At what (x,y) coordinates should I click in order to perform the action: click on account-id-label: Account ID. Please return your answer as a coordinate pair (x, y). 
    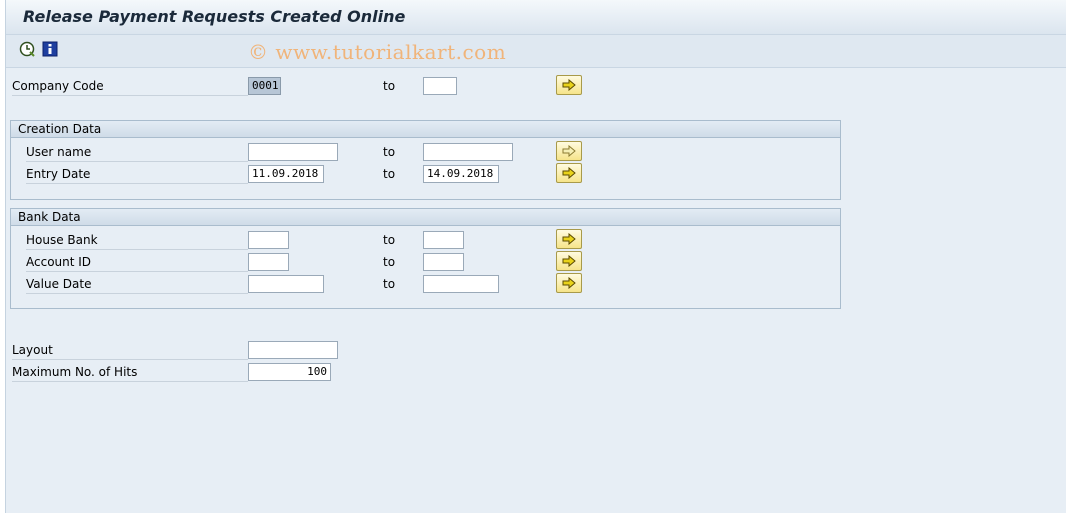
    Looking at the image, I should click on (137, 262).